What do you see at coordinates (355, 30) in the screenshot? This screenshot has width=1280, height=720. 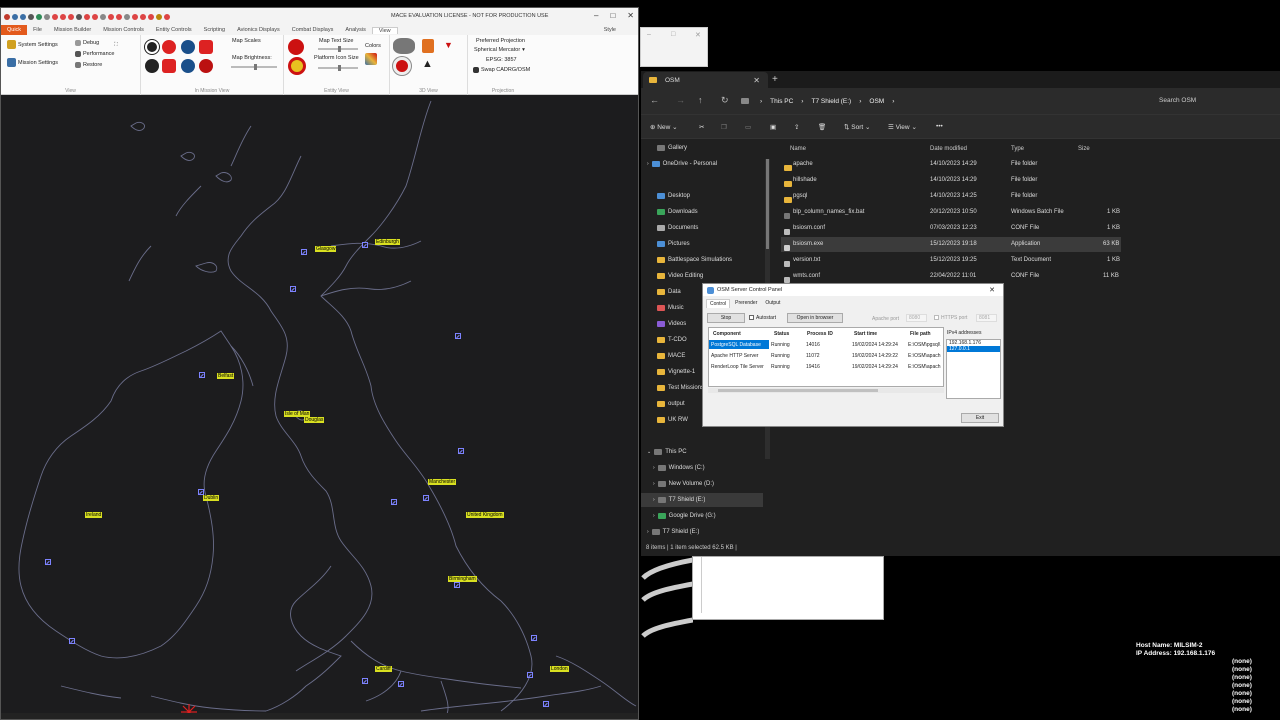 I see `menu-analysis: Analysis` at bounding box center [355, 30].